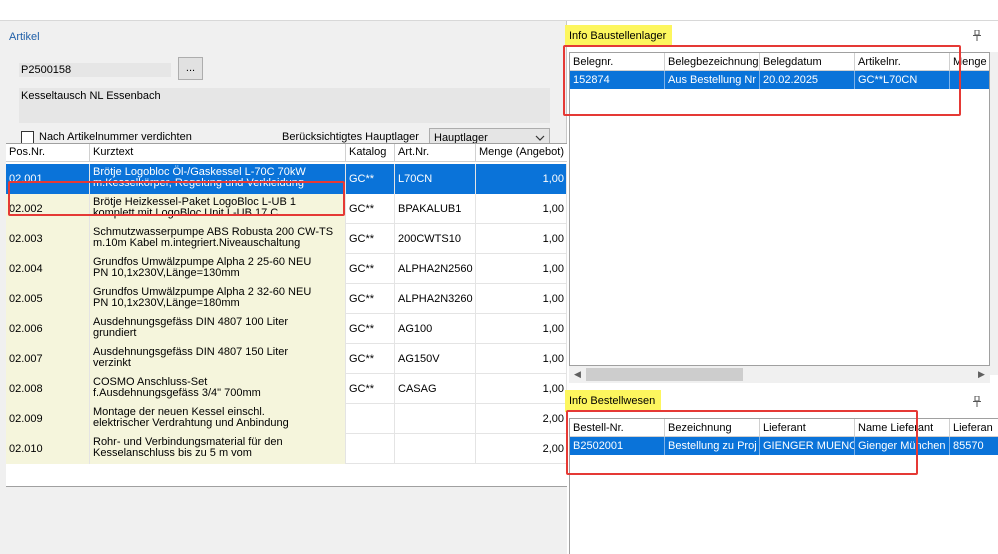 Image resolution: width=998 pixels, height=554 pixels. What do you see at coordinates (48, 153) in the screenshot?
I see `col-header-posnr: Pos.Nr.` at bounding box center [48, 153].